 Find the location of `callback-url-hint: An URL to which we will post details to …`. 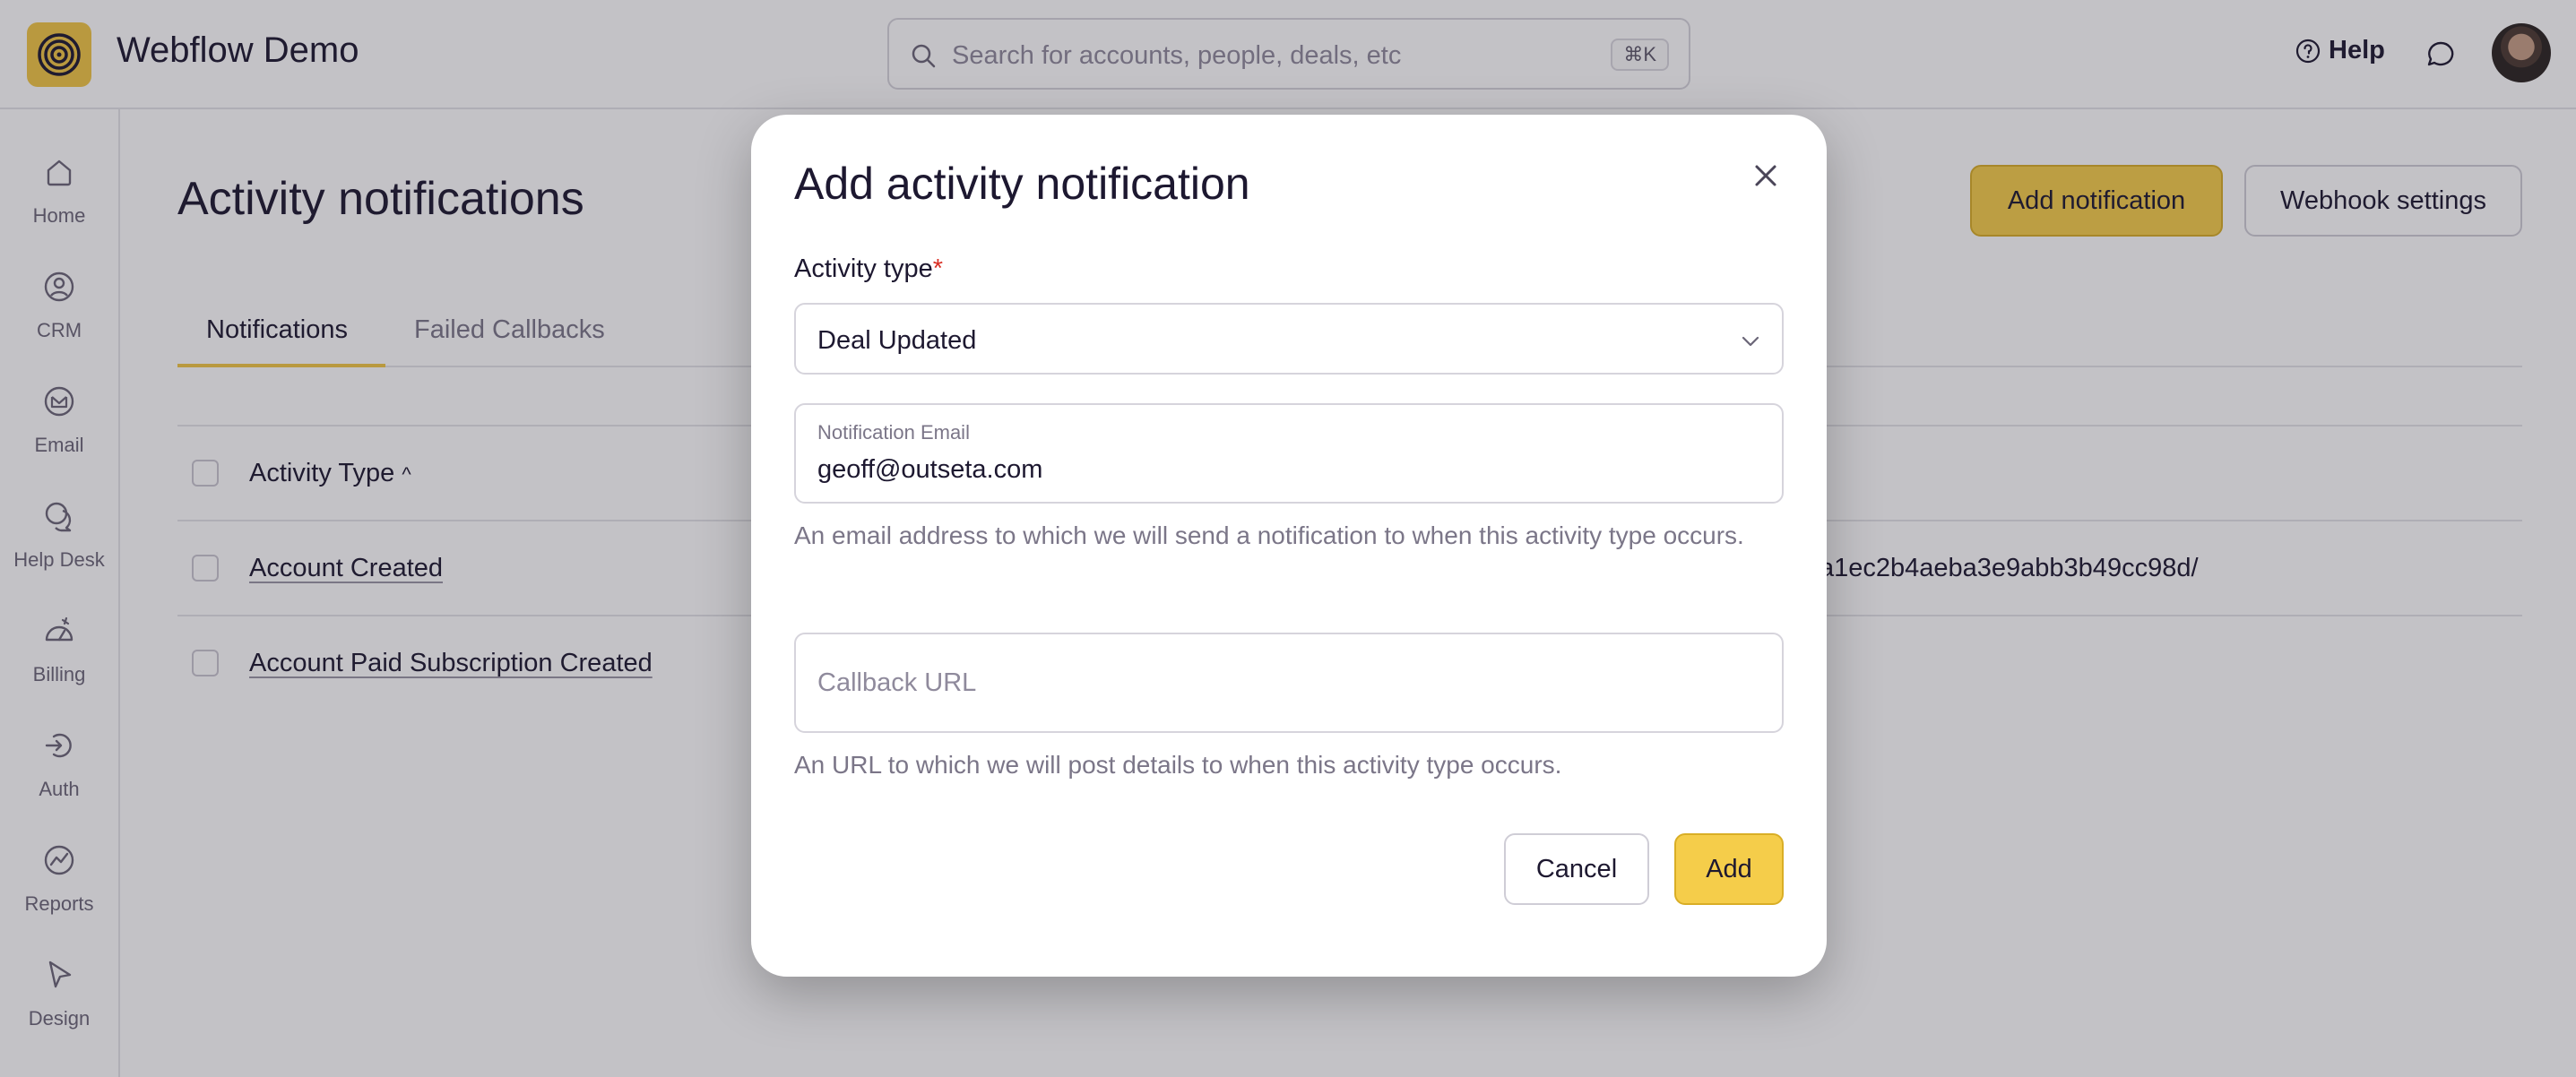

callback-url-hint: An URL to which we will post details to … is located at coordinates (1178, 765).